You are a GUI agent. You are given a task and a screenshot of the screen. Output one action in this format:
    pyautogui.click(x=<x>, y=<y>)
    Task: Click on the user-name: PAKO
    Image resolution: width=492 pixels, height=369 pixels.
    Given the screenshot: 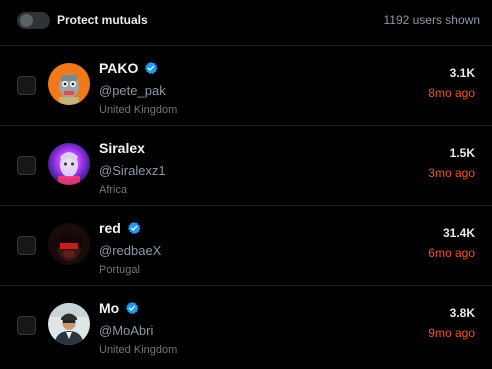 What is the action you would take?
    pyautogui.click(x=128, y=68)
    